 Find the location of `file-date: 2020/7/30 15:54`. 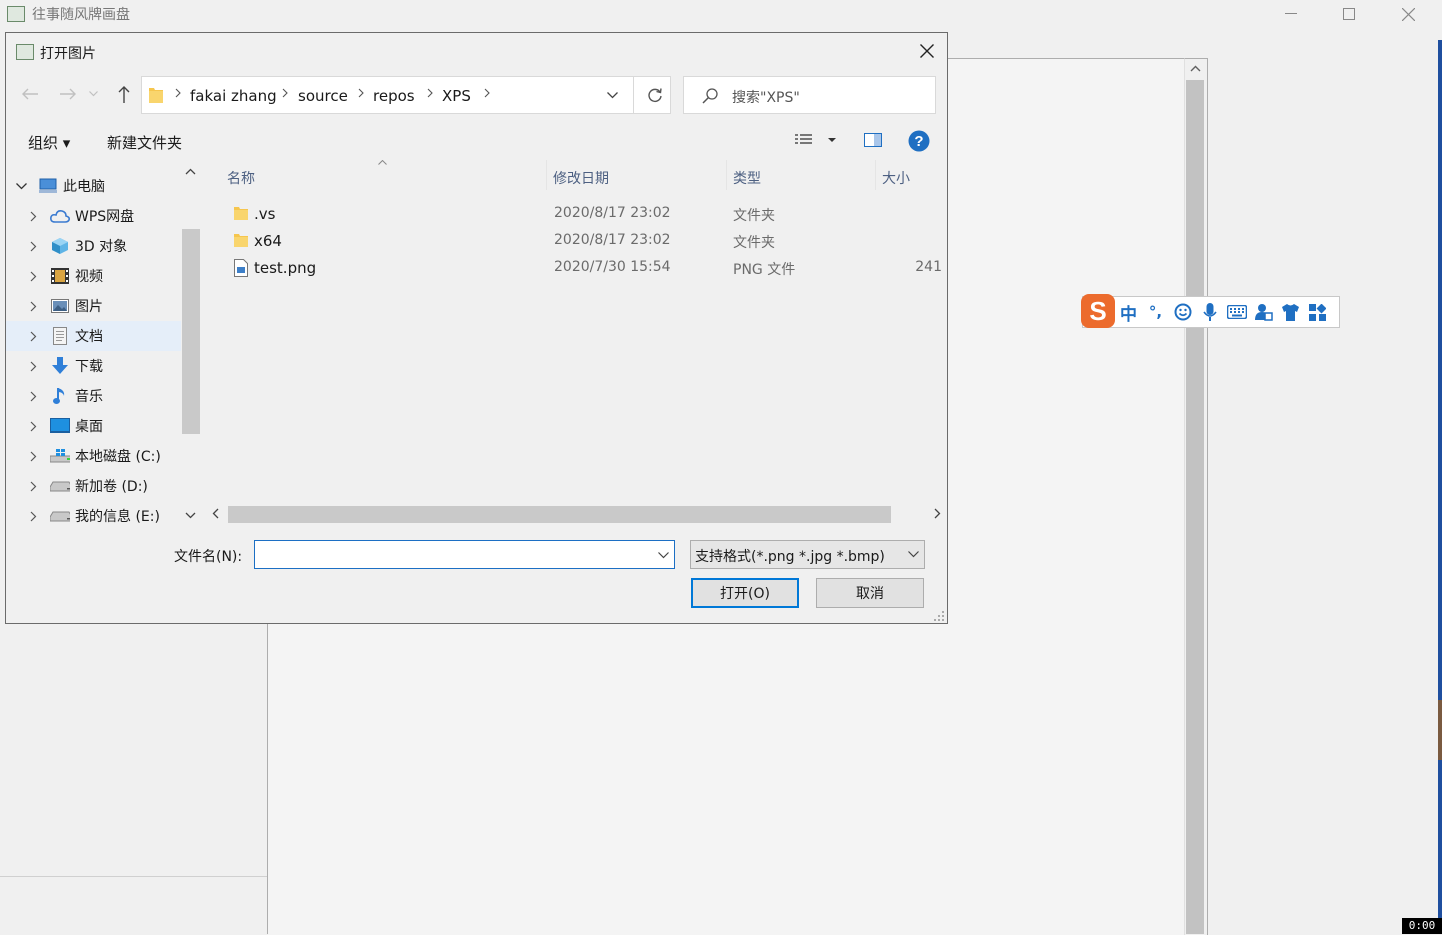

file-date: 2020/7/30 15:54 is located at coordinates (612, 267).